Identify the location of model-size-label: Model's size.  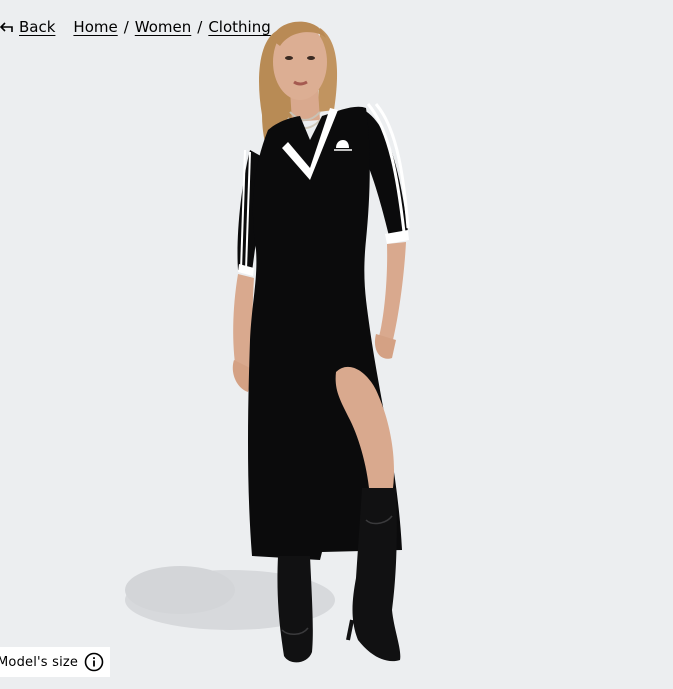
(39, 662).